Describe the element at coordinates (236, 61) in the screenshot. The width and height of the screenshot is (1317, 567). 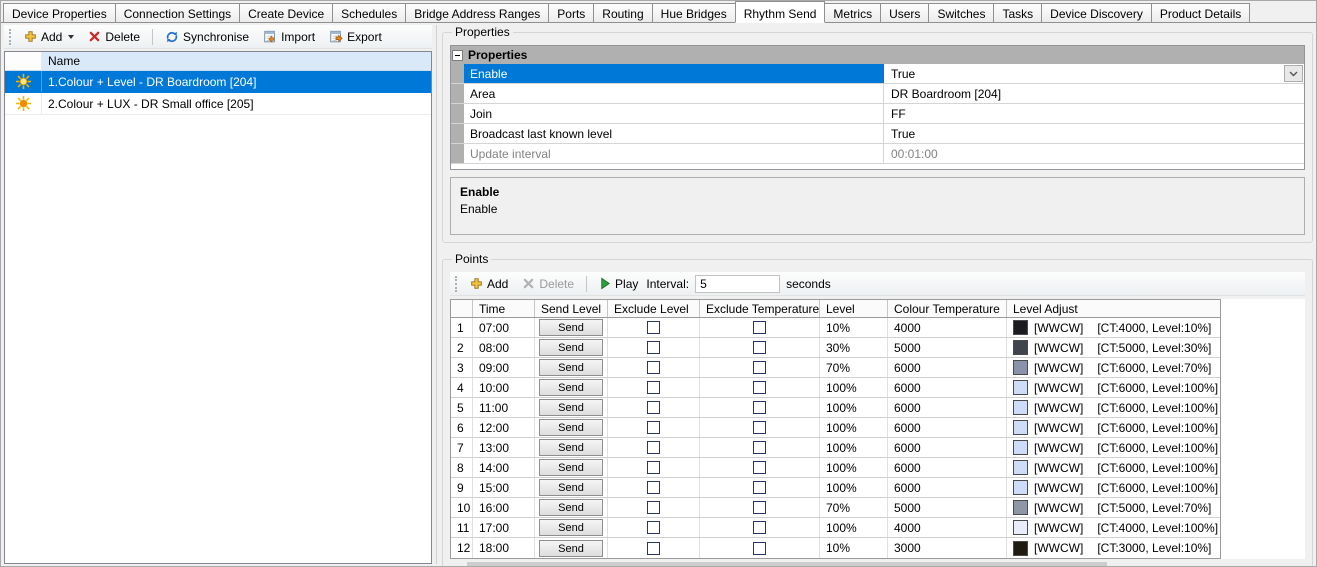
I see `name-column-header: Name` at that location.